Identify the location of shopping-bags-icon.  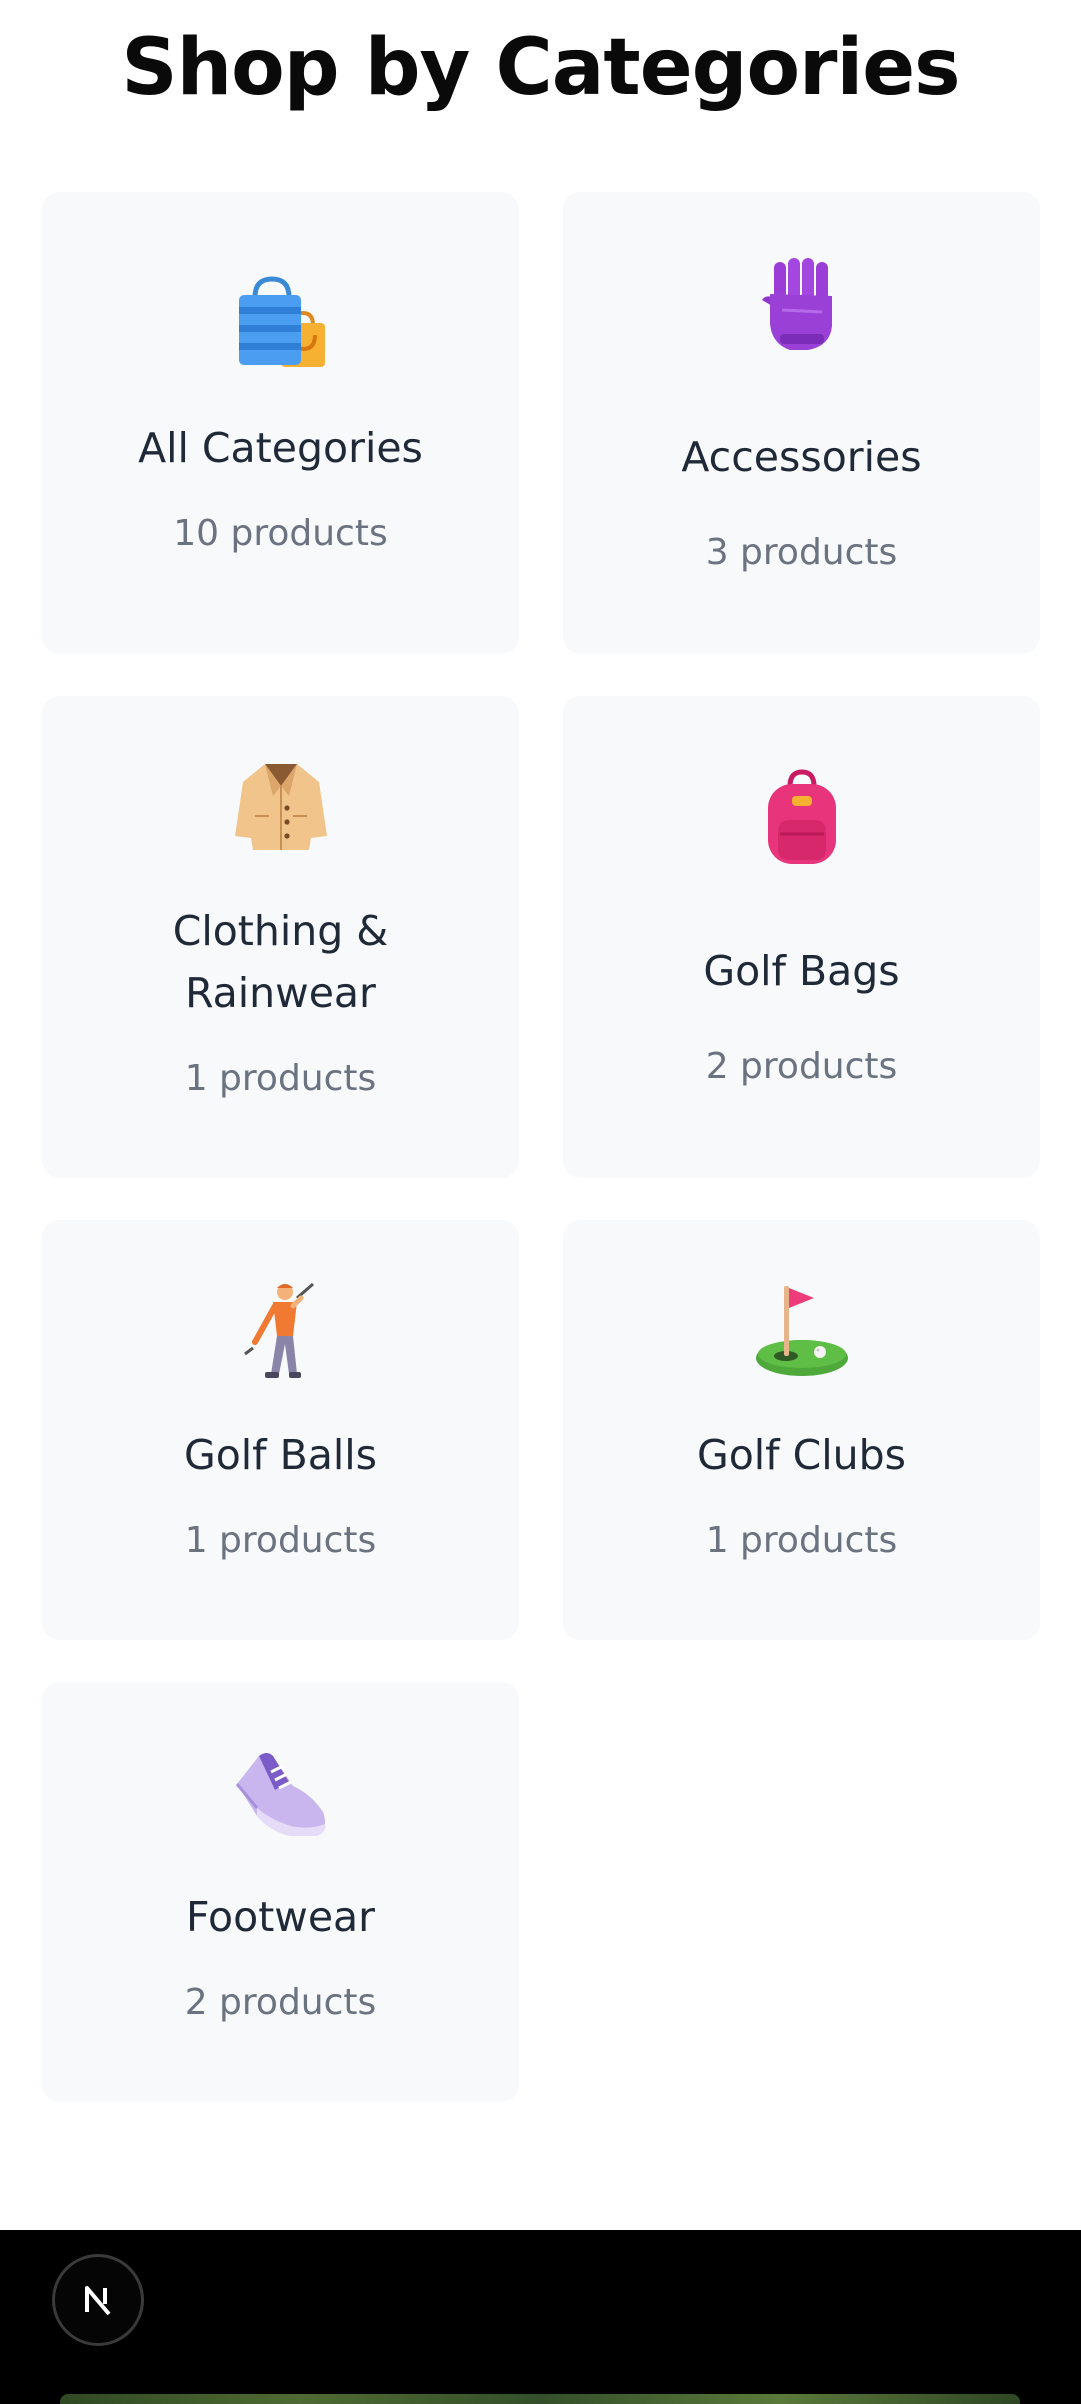
(281, 323).